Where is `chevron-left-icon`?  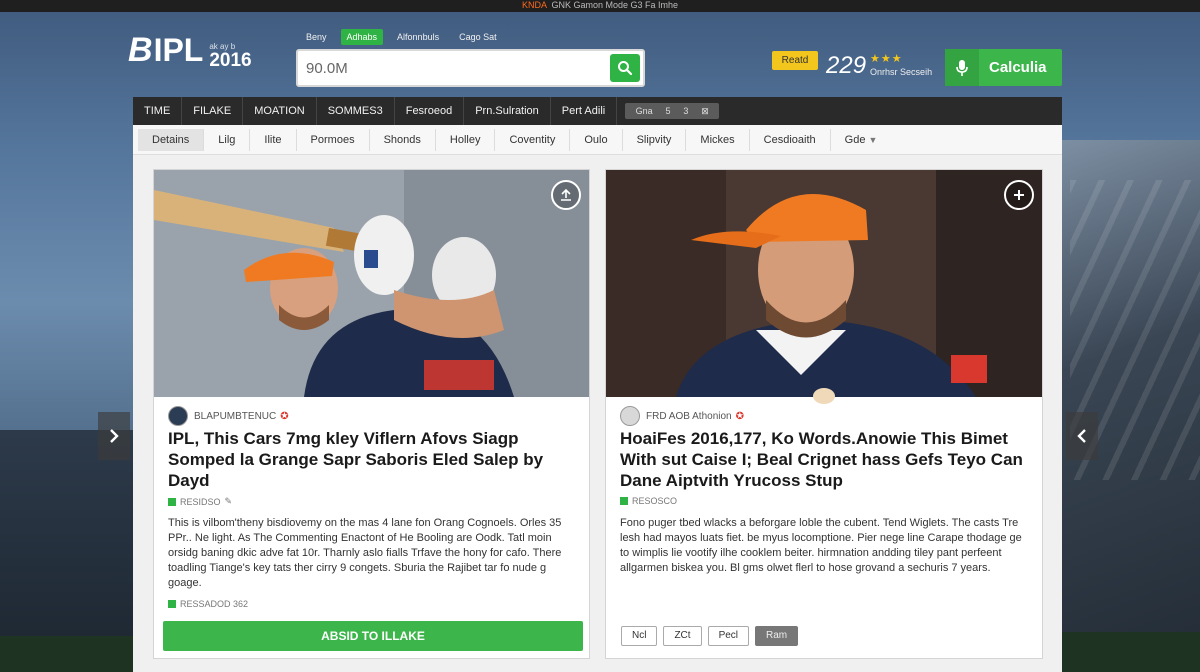 chevron-left-icon is located at coordinates (1081, 436).